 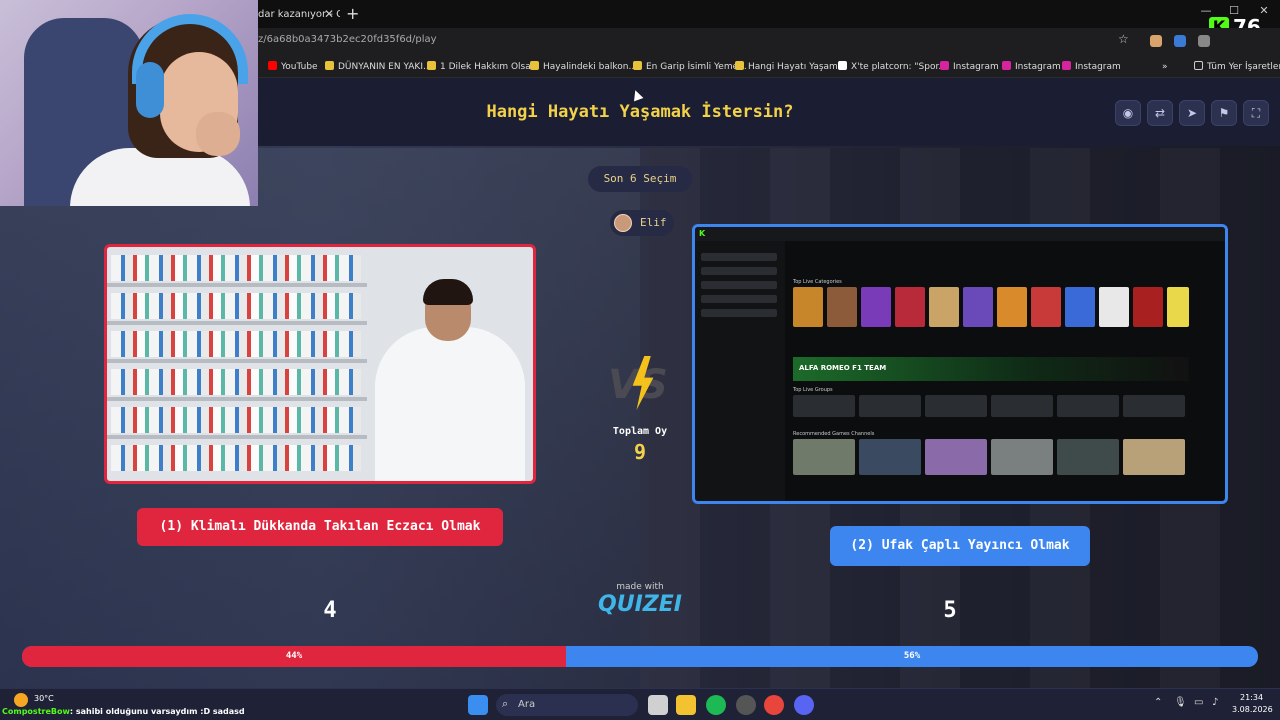 What do you see at coordinates (640, 452) in the screenshot?
I see `total-votes-value: 9` at bounding box center [640, 452].